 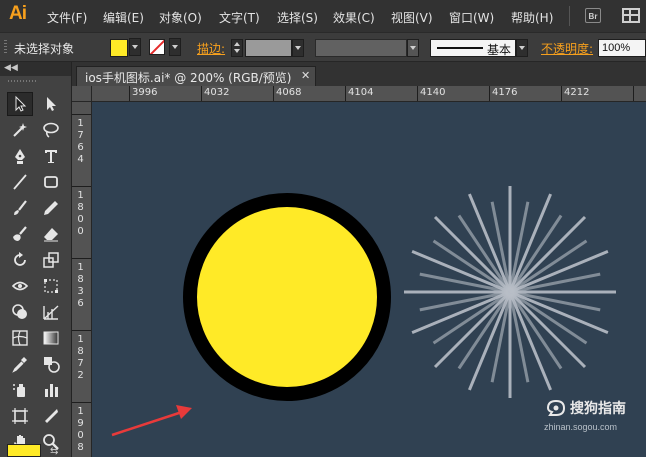 What do you see at coordinates (18, 14) in the screenshot?
I see `illustrator-logo: Ai` at bounding box center [18, 14].